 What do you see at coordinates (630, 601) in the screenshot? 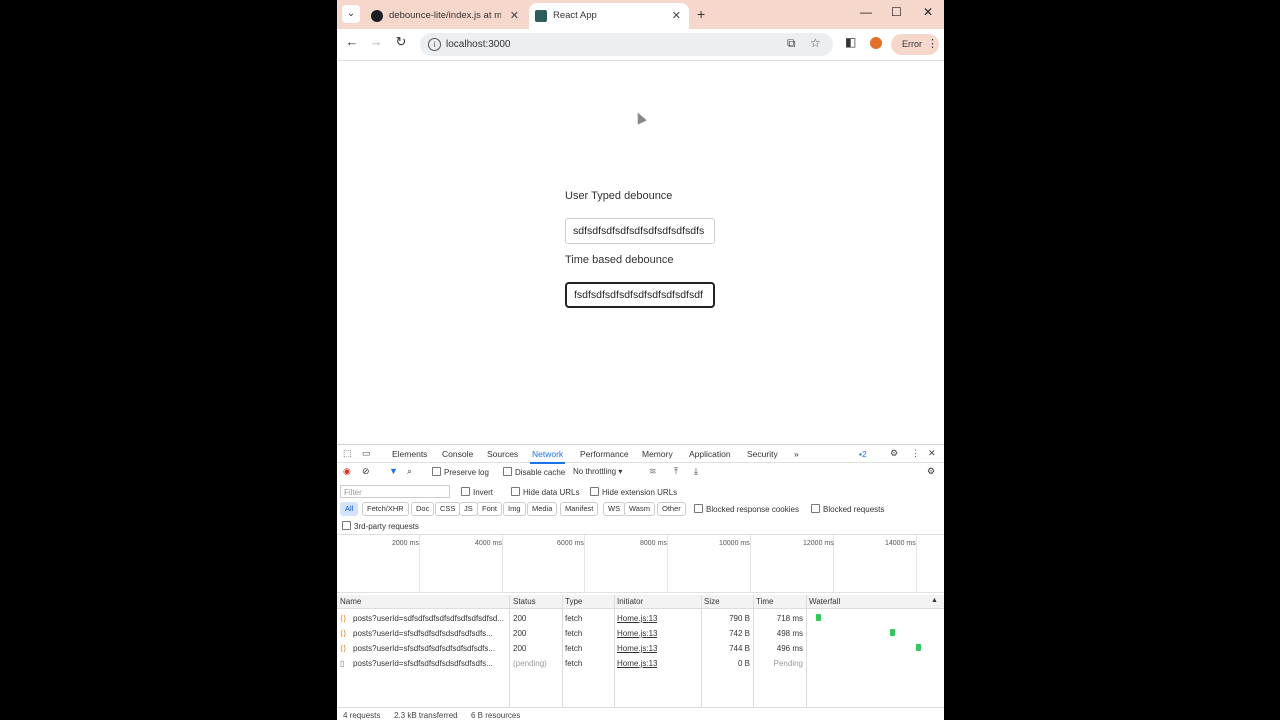
I see `col-initiator: Initiator` at bounding box center [630, 601].